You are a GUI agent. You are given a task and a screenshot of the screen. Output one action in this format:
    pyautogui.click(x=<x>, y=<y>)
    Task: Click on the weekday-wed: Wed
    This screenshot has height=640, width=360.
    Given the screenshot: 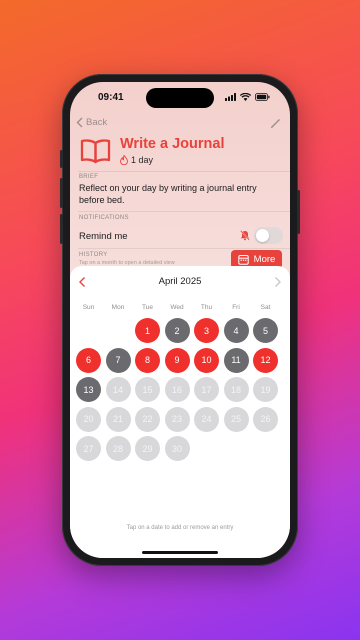 What is the action you would take?
    pyautogui.click(x=177, y=307)
    